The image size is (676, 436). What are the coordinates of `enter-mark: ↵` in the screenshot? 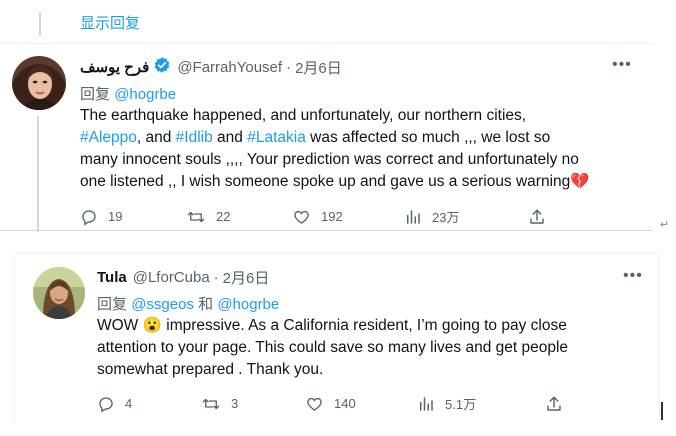 It's located at (665, 225).